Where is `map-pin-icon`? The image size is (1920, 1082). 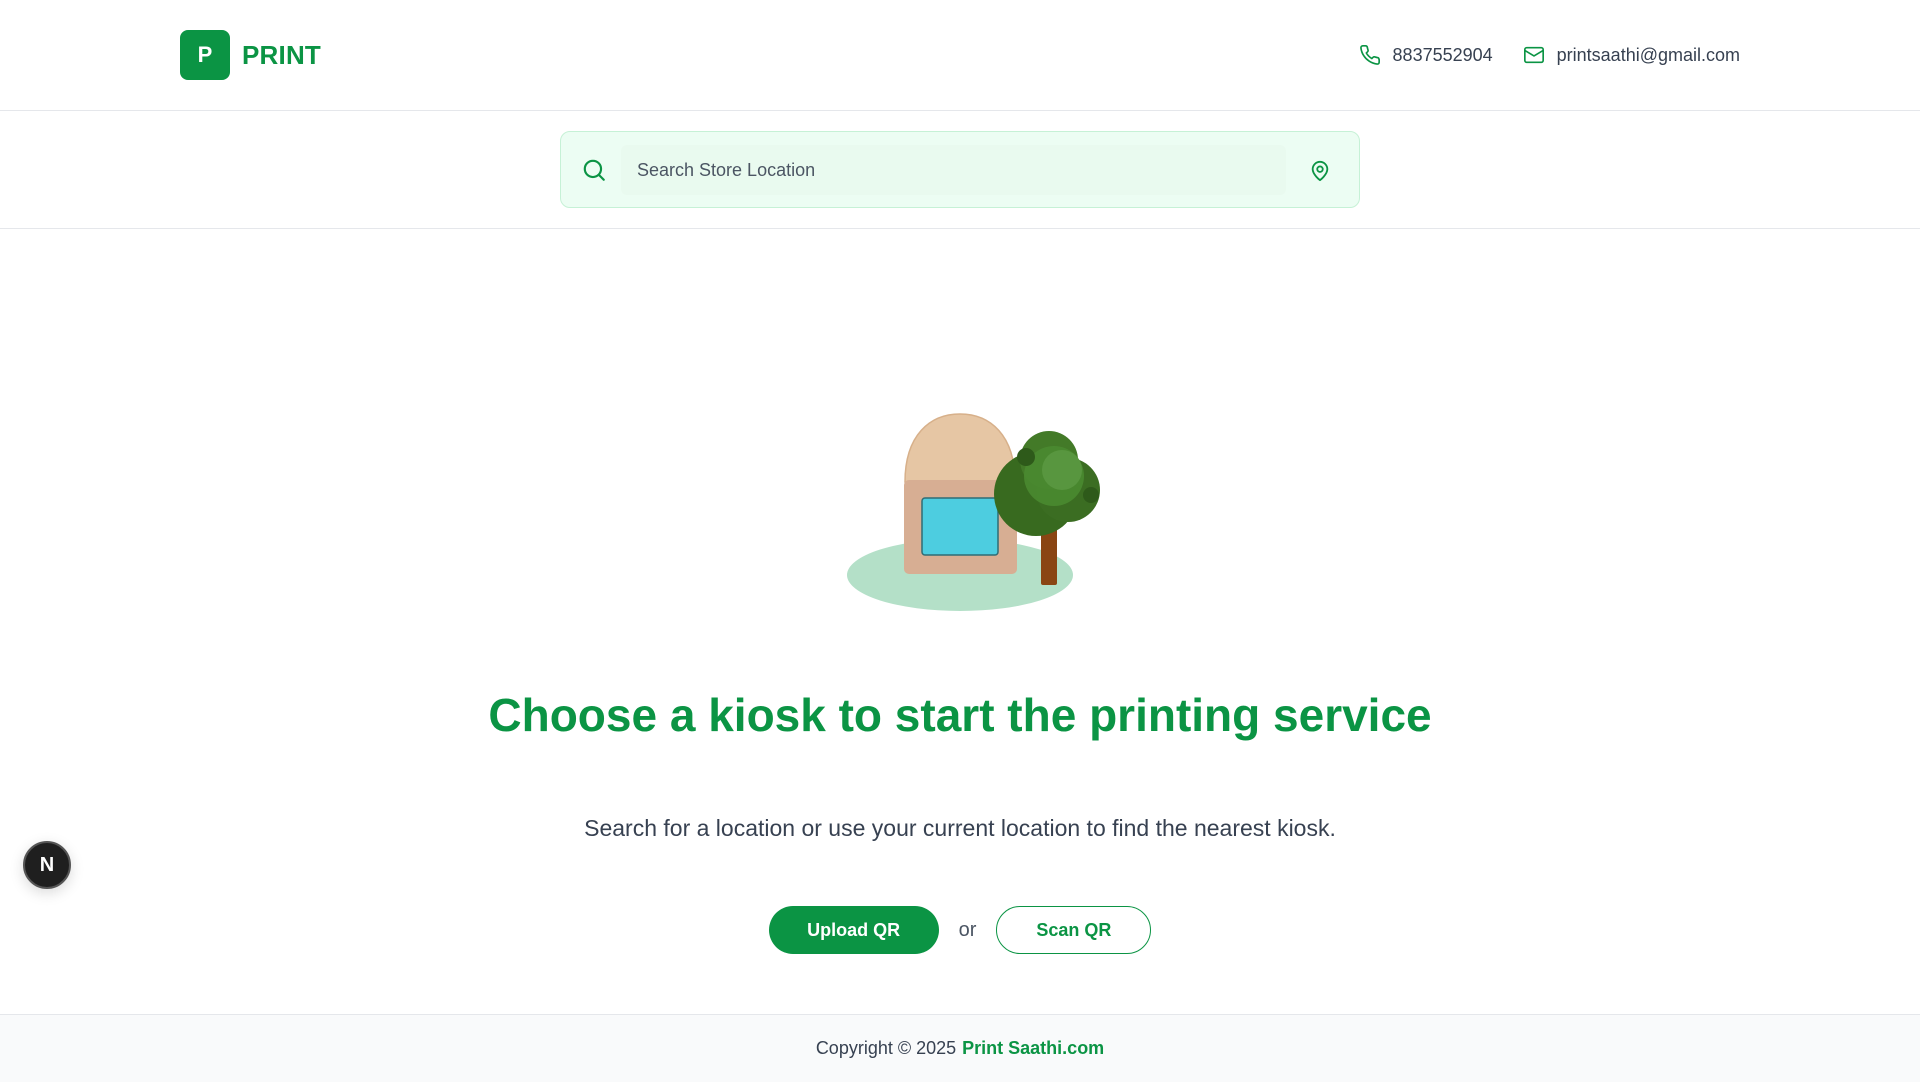 map-pin-icon is located at coordinates (1320, 171).